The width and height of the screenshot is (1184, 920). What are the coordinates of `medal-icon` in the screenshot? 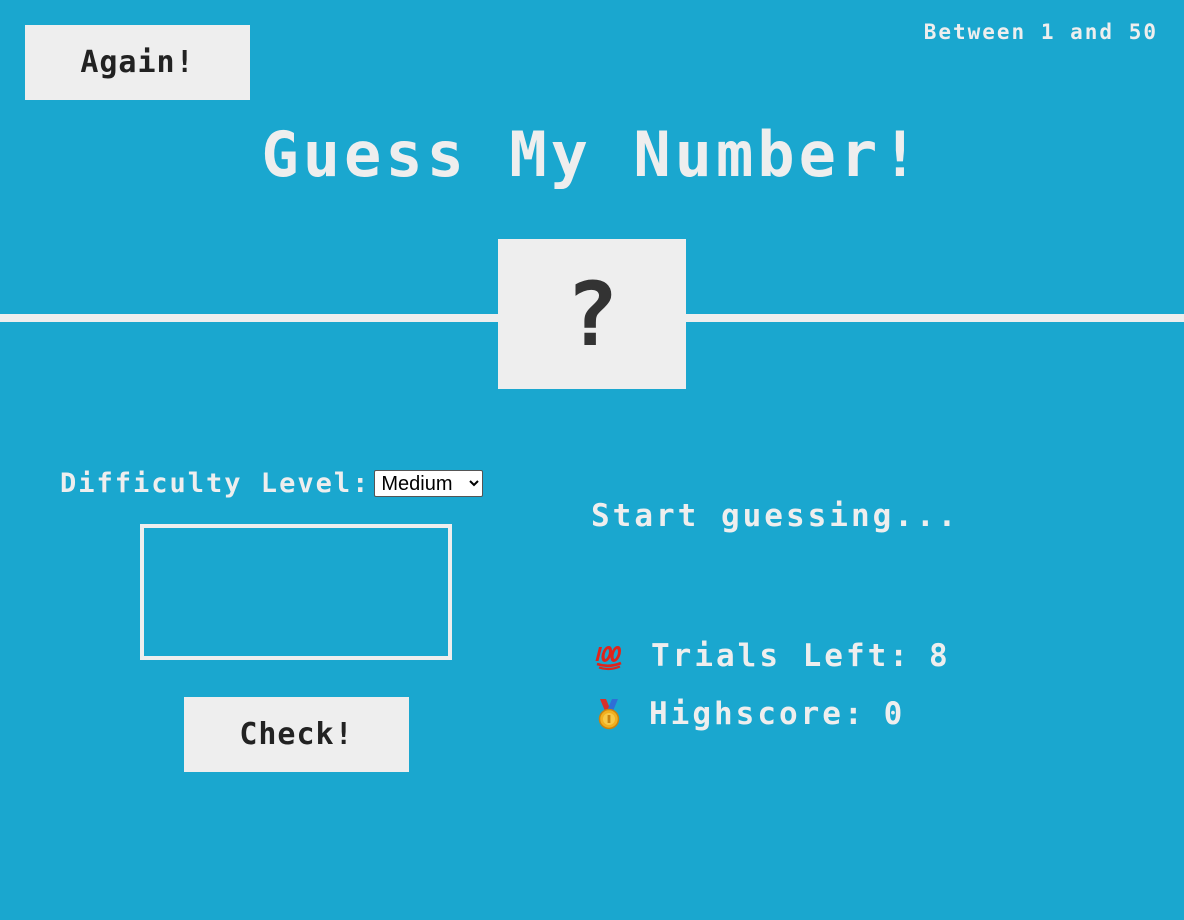 It's located at (609, 714).